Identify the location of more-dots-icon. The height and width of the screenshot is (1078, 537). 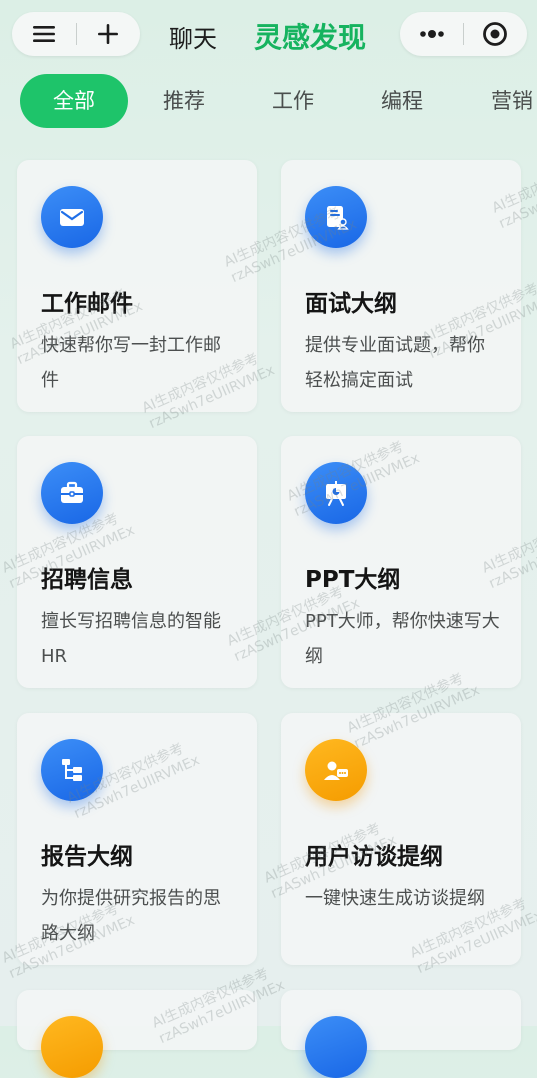
(431, 34).